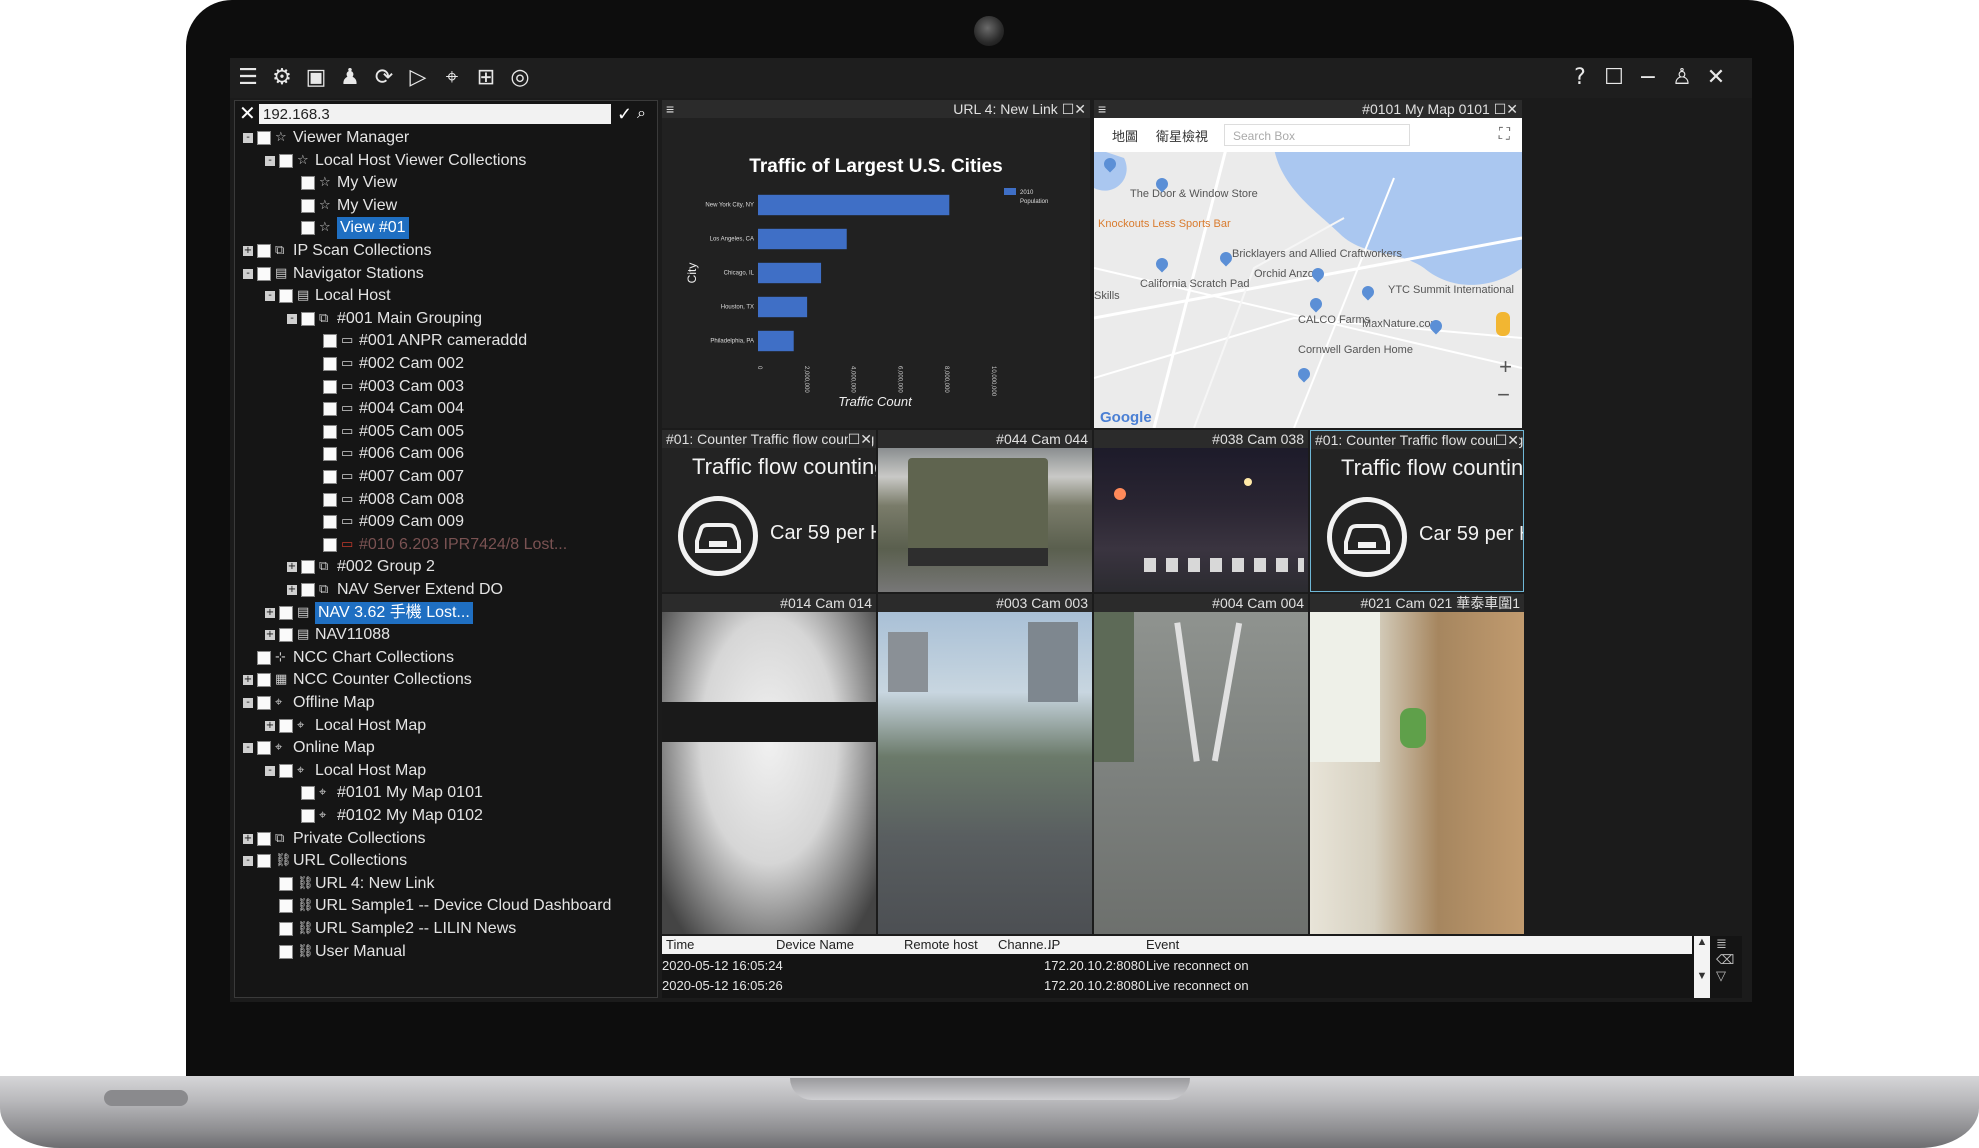  Describe the element at coordinates (1682, 78) in the screenshot. I see `account-icon: ♙` at that location.